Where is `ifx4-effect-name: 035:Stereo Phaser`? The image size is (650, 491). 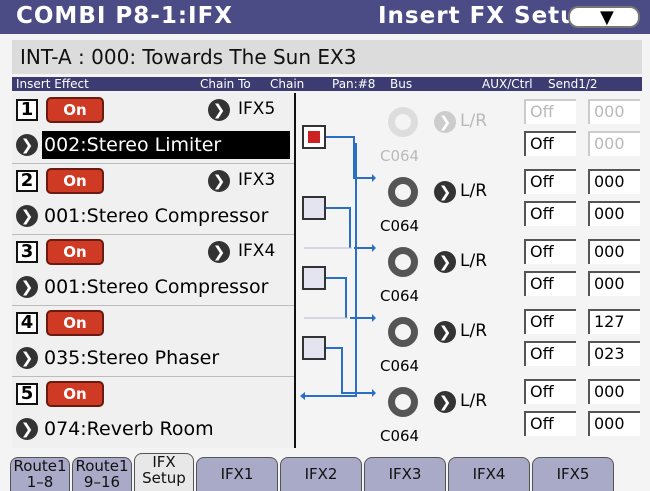
ifx4-effect-name: 035:Stereo Phaser is located at coordinates (166, 358).